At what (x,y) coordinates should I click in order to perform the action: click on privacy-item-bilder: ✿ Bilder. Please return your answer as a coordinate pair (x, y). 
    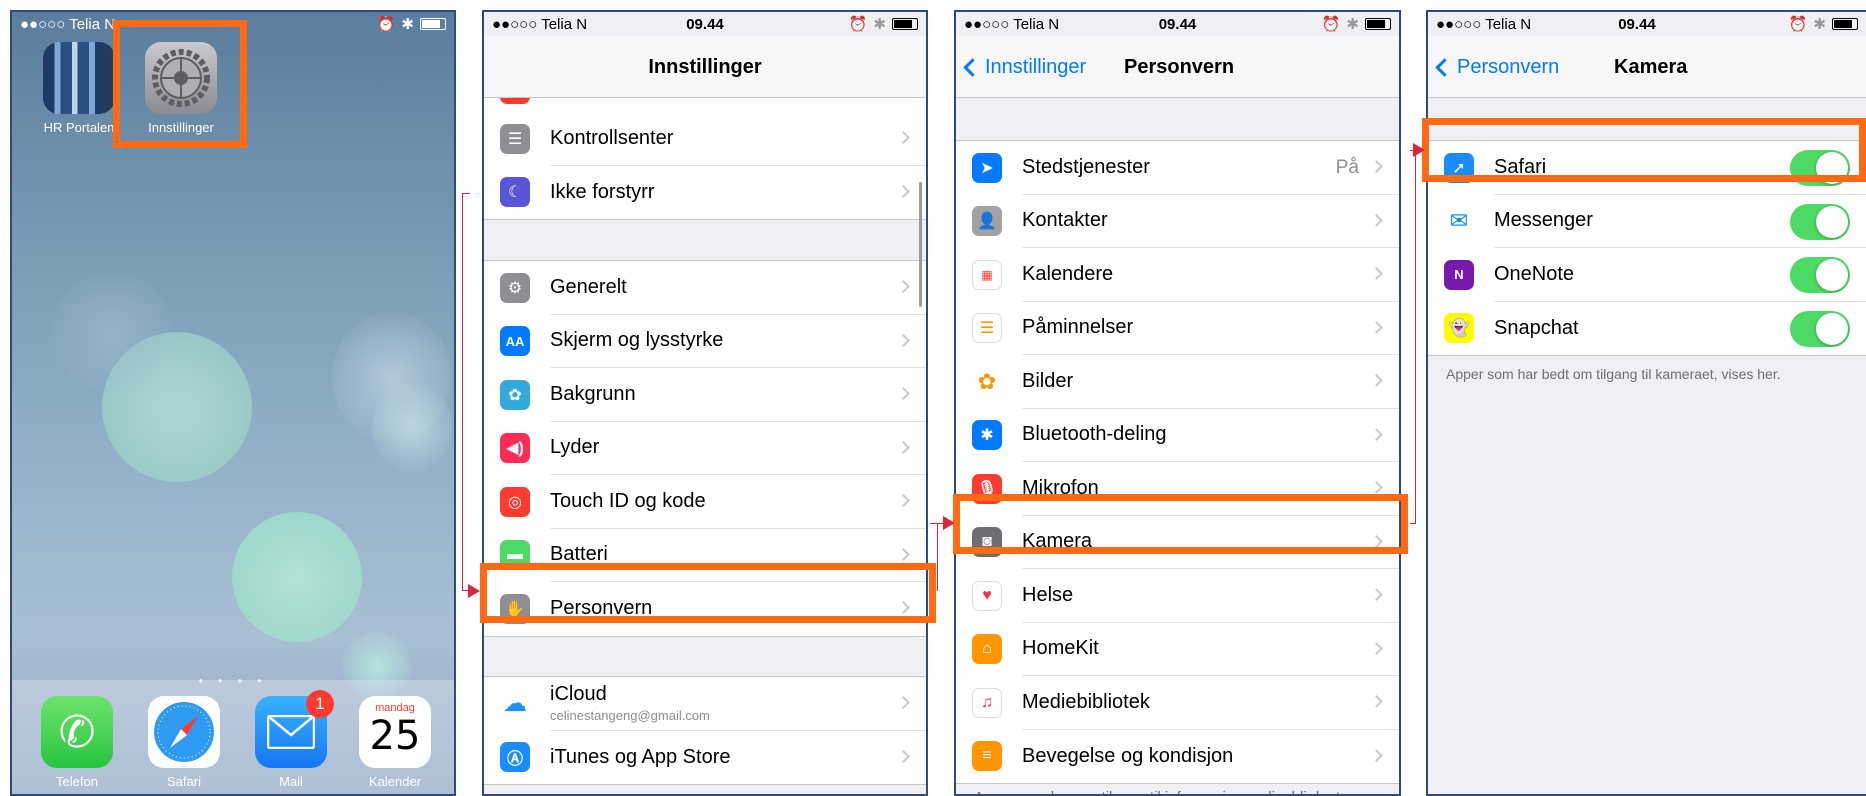
    Looking at the image, I should click on (1177, 382).